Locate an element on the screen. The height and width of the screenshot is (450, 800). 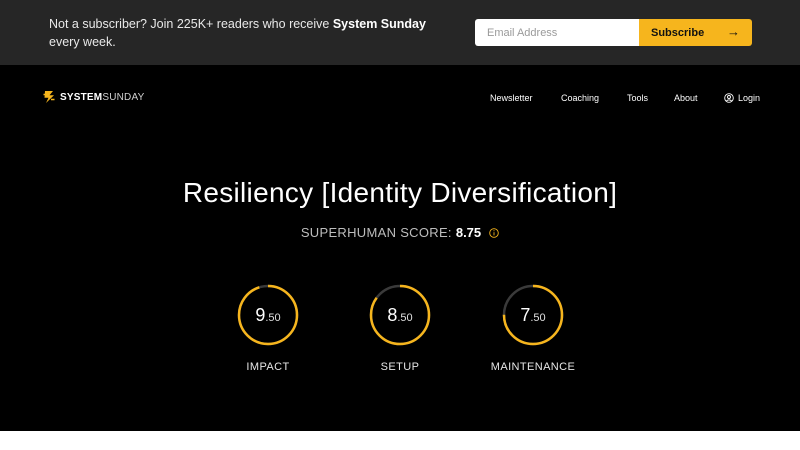
nav-about: About is located at coordinates (686, 98).